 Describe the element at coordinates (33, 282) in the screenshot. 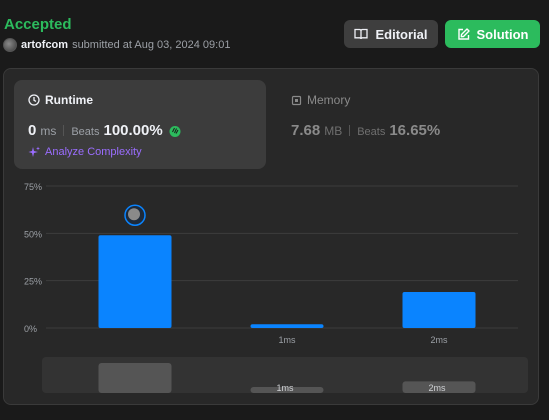

I see `y-tick-label: 25%` at that location.